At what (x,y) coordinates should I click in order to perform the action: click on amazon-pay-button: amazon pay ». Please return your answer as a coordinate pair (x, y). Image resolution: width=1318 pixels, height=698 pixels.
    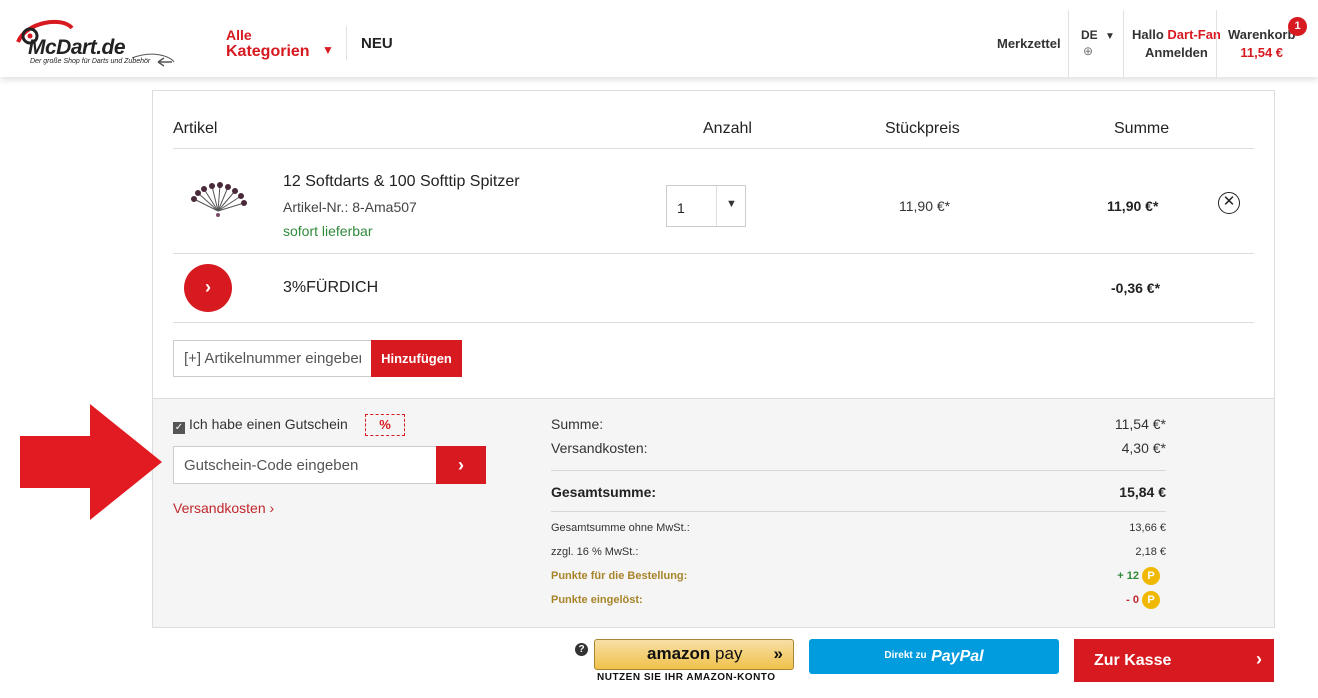
    Looking at the image, I should click on (694, 654).